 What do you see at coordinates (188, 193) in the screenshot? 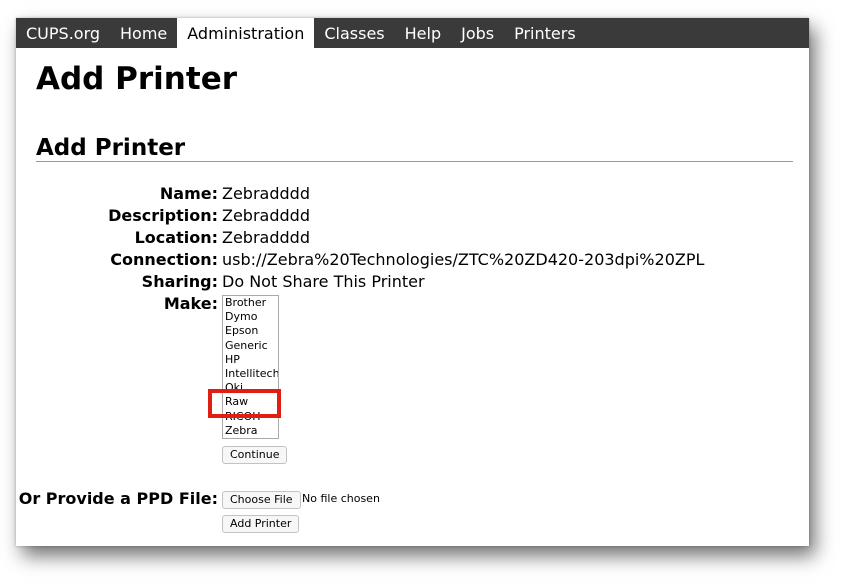
I see `name-label: Name:` at bounding box center [188, 193].